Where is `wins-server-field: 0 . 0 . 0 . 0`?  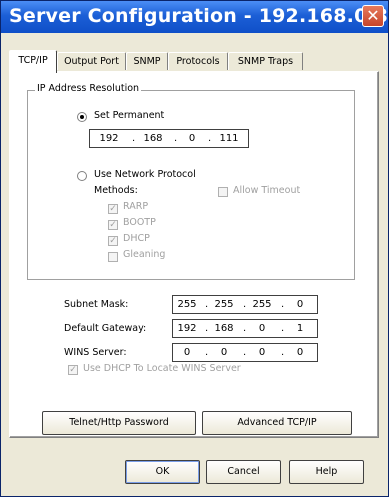 wins-server-field: 0 . 0 . 0 . 0 is located at coordinates (245, 352).